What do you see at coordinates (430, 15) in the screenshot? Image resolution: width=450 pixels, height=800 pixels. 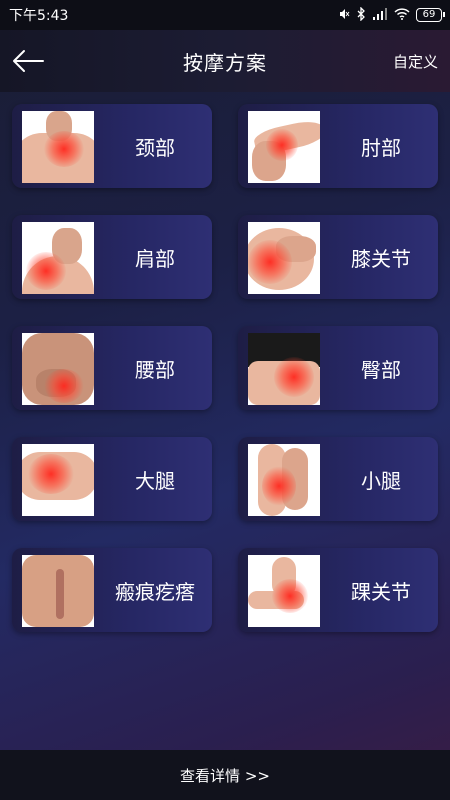 I see `battery-indicator: 69` at bounding box center [430, 15].